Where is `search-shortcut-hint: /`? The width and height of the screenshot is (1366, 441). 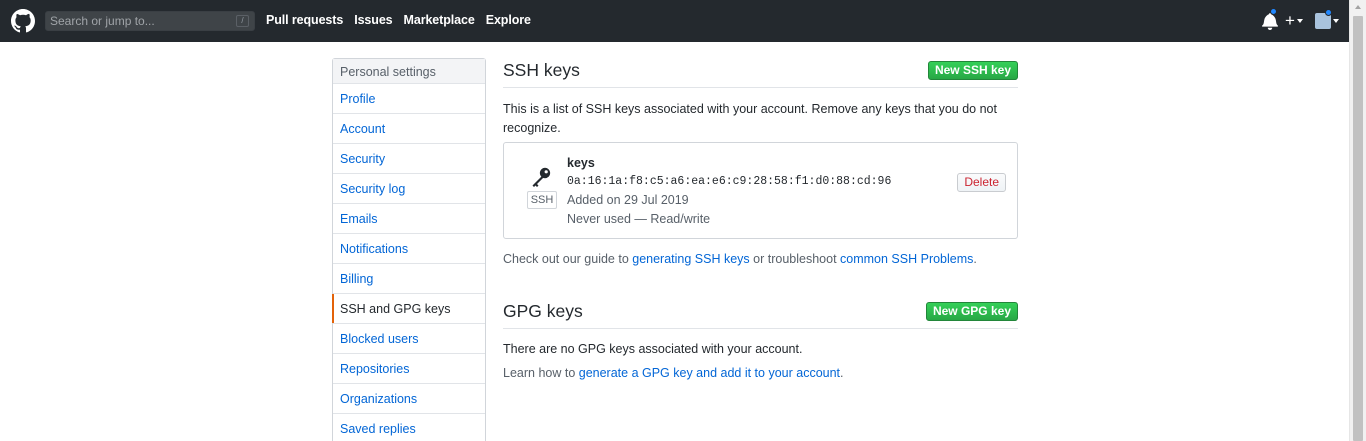
search-shortcut-hint: / is located at coordinates (242, 21).